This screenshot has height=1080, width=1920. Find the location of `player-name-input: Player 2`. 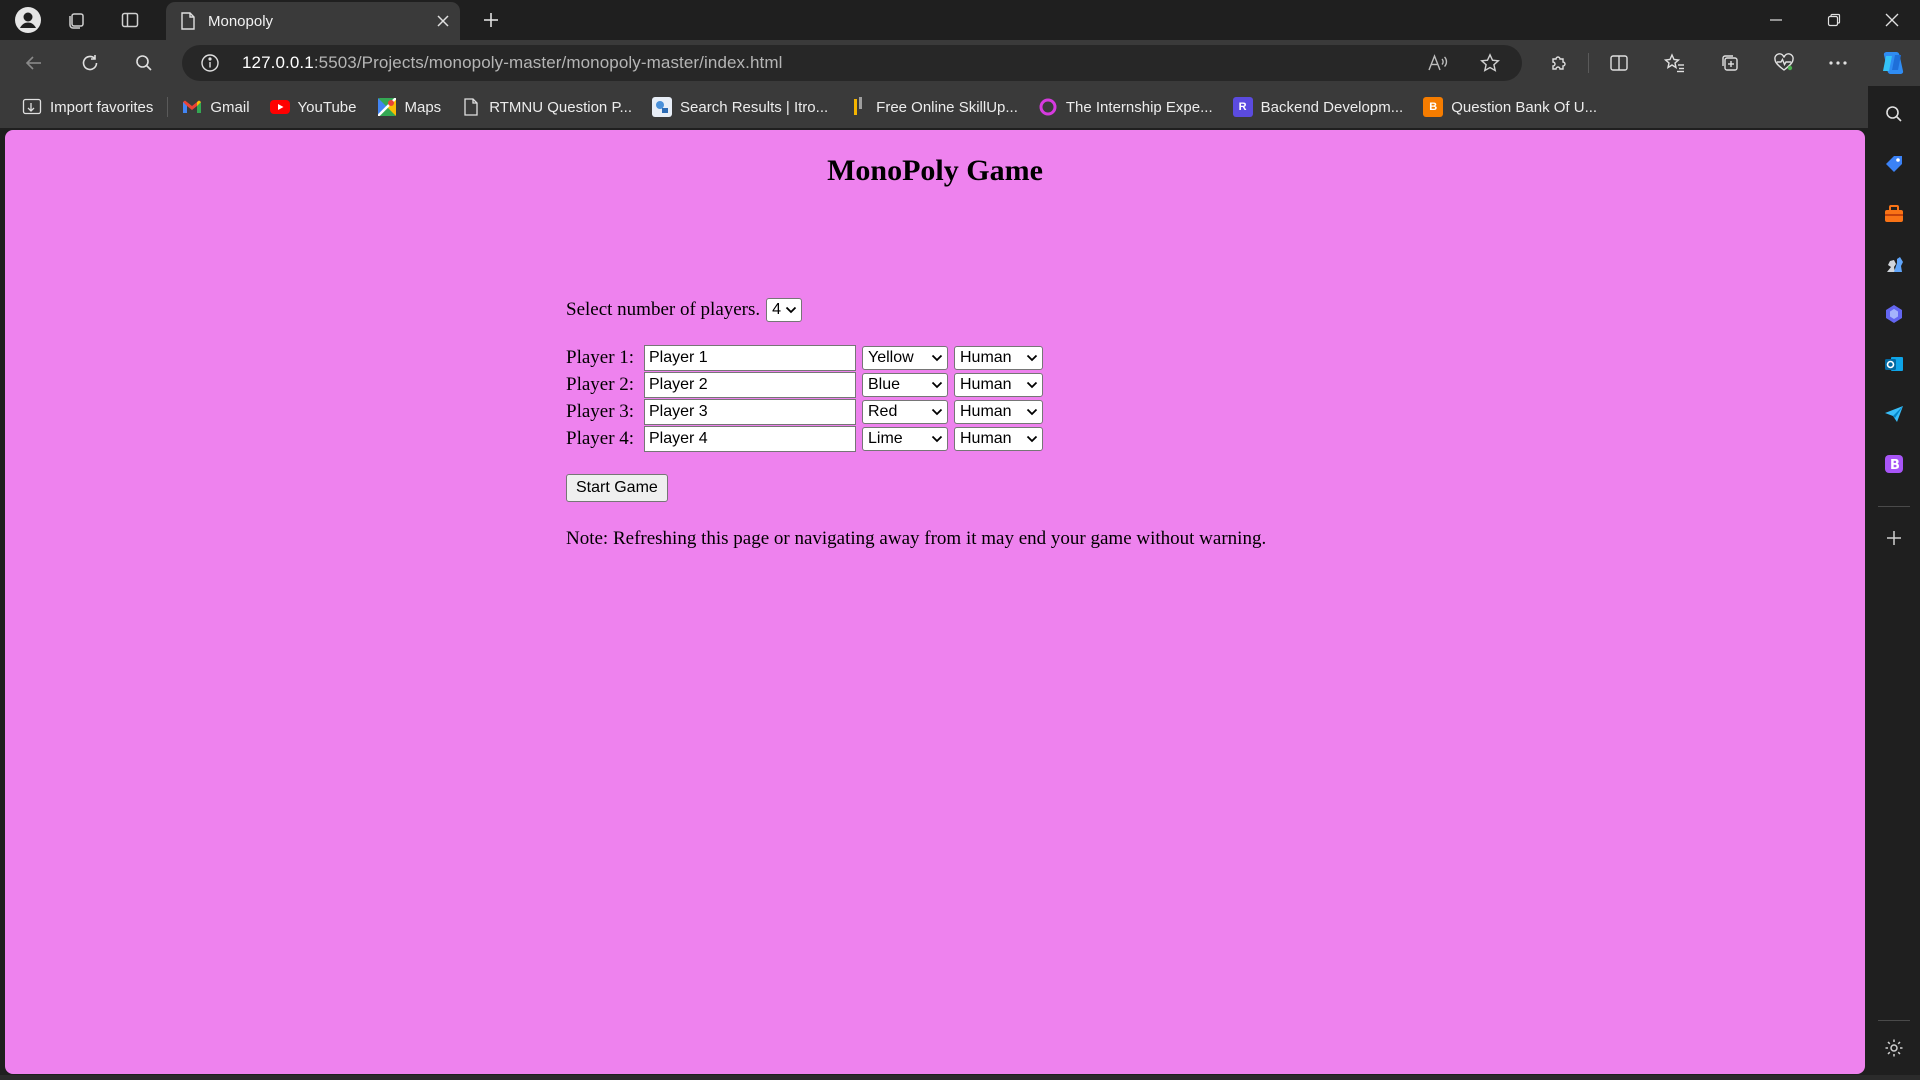

player-name-input: Player 2 is located at coordinates (750, 384).